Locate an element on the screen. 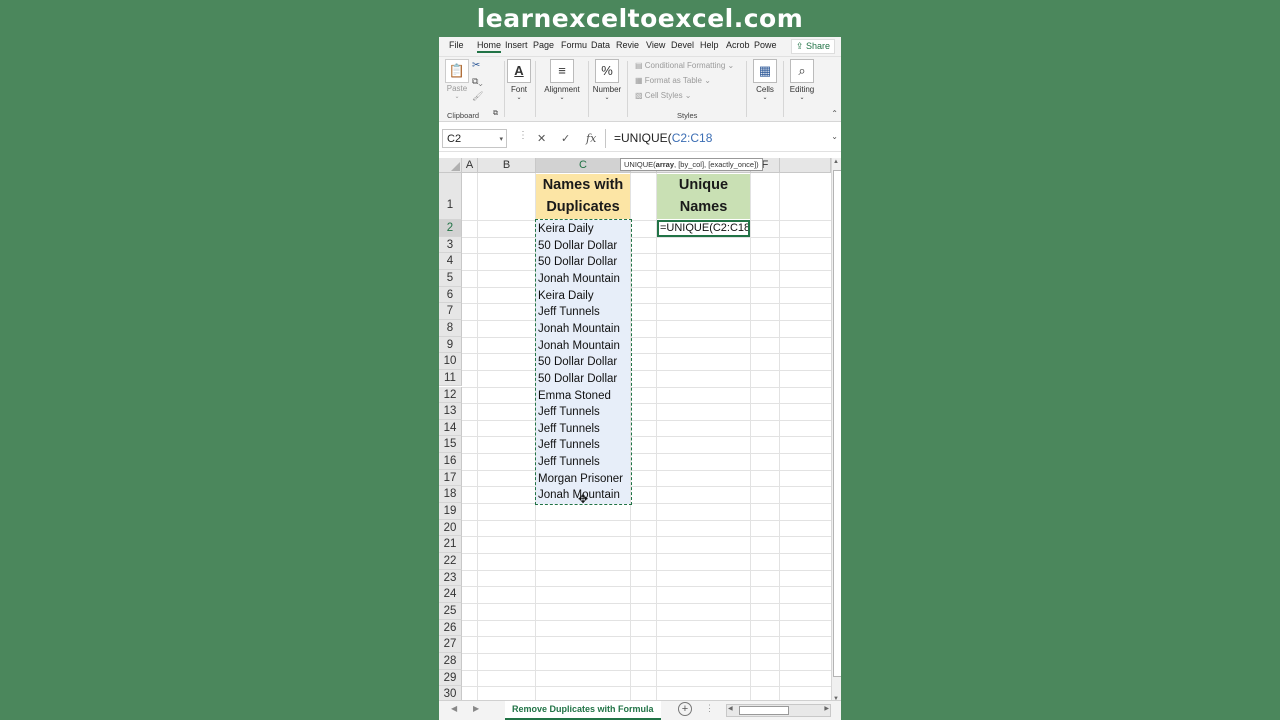  alignment-label: Alignment is located at coordinates (562, 89).